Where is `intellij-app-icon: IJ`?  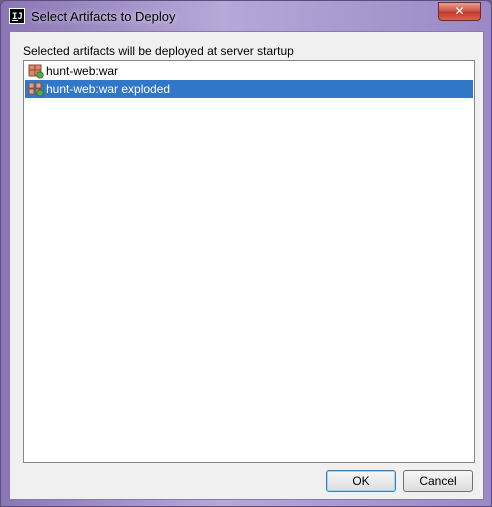 intellij-app-icon: IJ is located at coordinates (17, 16).